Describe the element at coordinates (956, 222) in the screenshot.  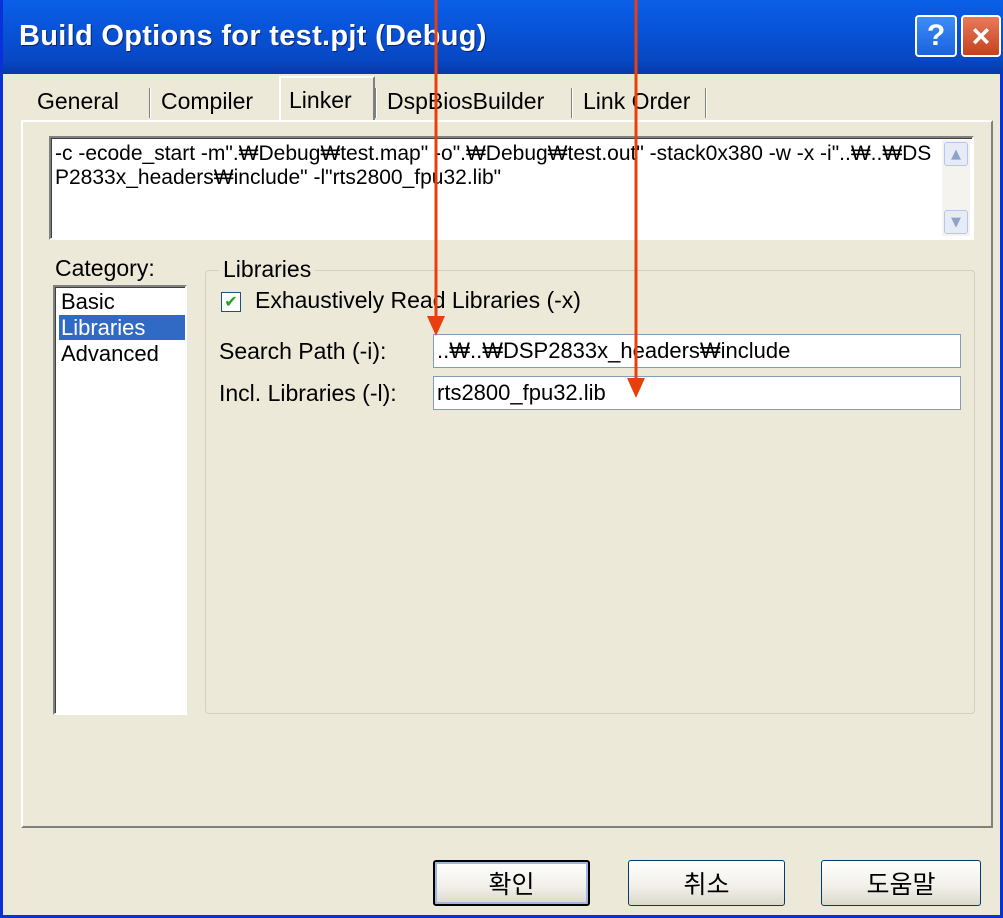
I see `scroll-down-icon: ▼` at that location.